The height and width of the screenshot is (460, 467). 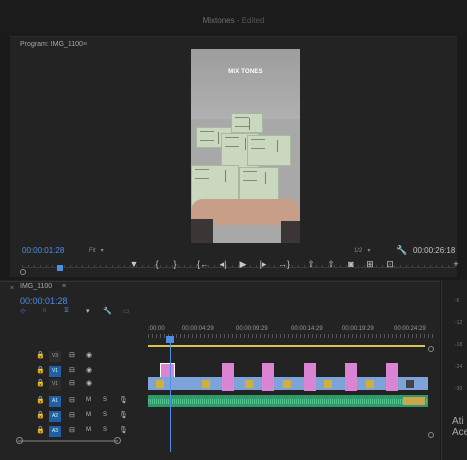 What do you see at coordinates (284, 264) in the screenshot?
I see `go-to-out-icon: →}` at bounding box center [284, 264].